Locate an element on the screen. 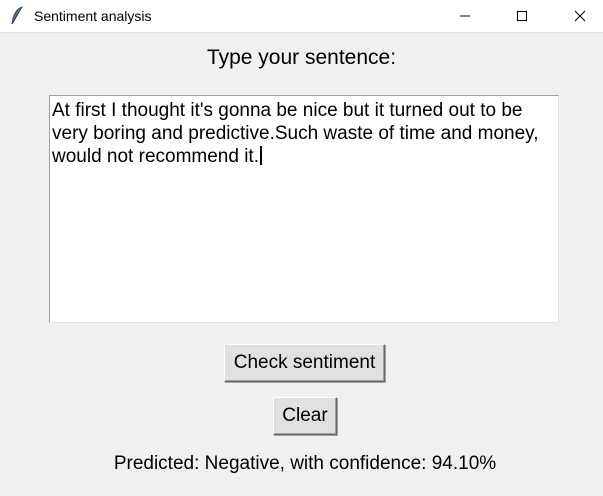 This screenshot has width=603, height=496. minimize-icon is located at coordinates (465, 16).